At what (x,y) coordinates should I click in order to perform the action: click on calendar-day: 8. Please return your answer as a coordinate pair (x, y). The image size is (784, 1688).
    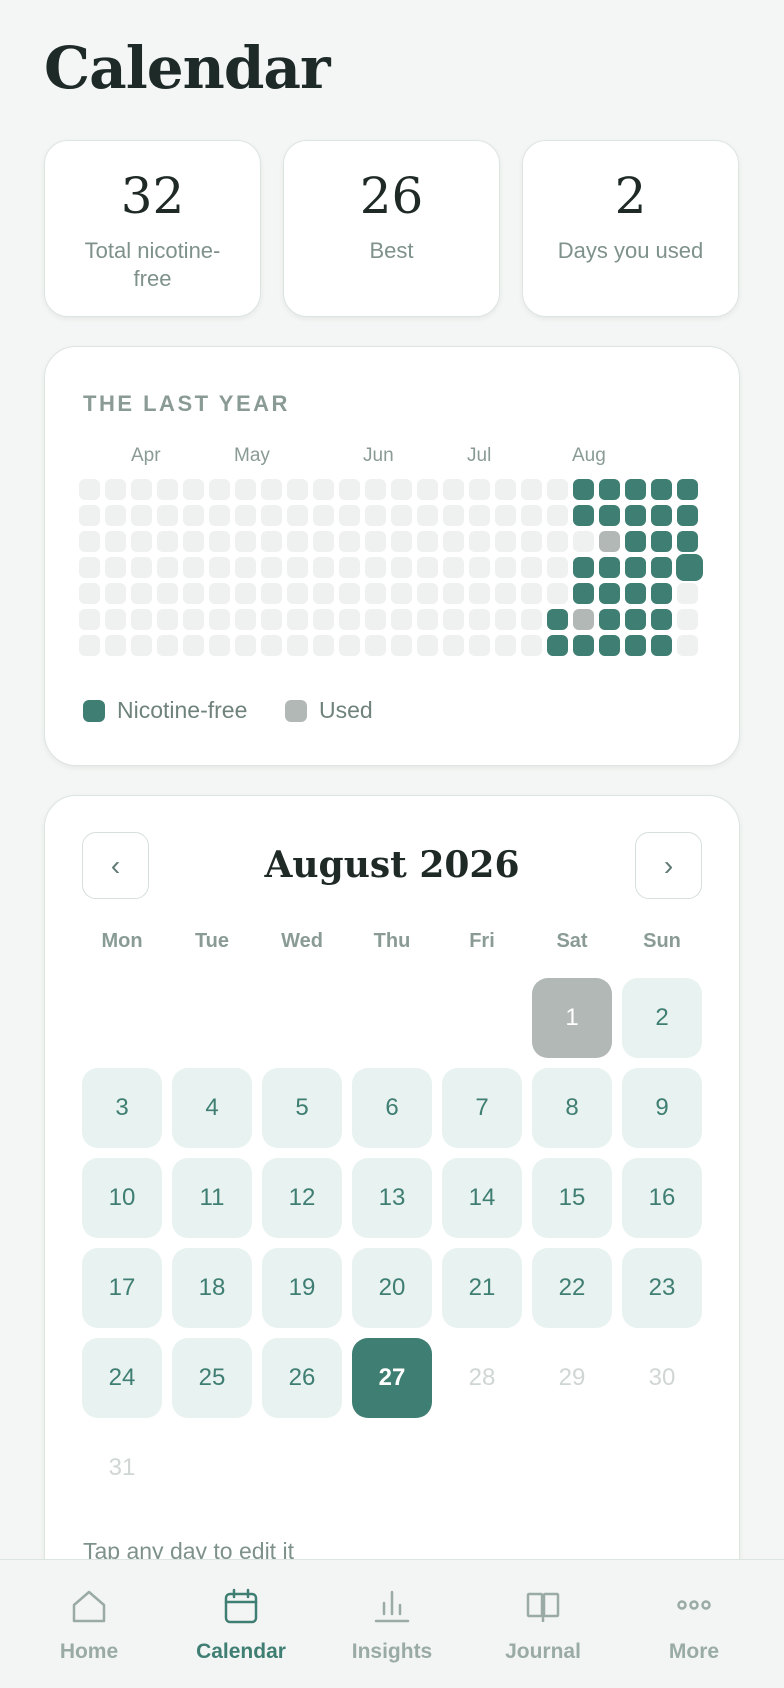
    Looking at the image, I should click on (572, 1108).